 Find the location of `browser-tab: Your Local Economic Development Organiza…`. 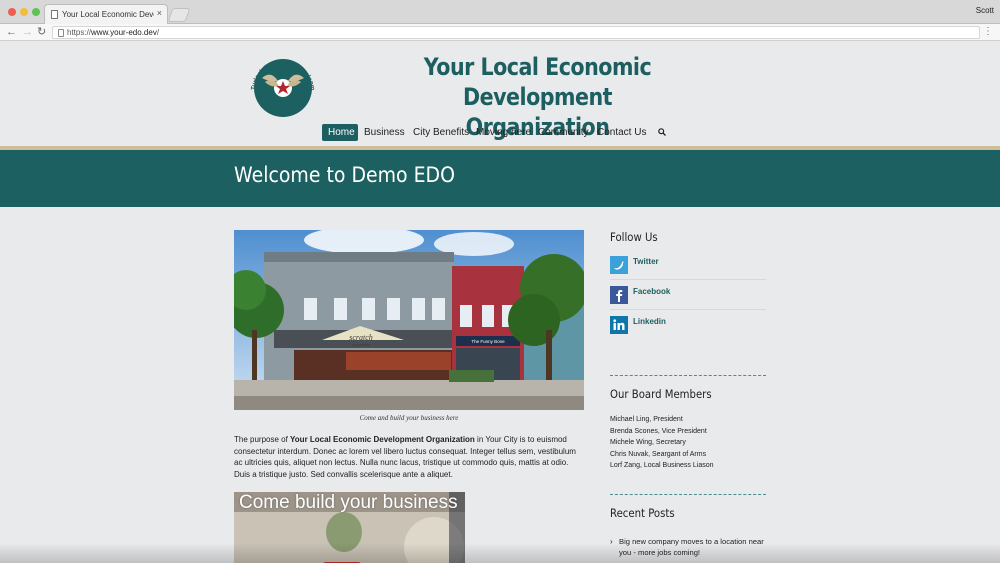

browser-tab: Your Local Economic Development Organiza… is located at coordinates (106, 14).